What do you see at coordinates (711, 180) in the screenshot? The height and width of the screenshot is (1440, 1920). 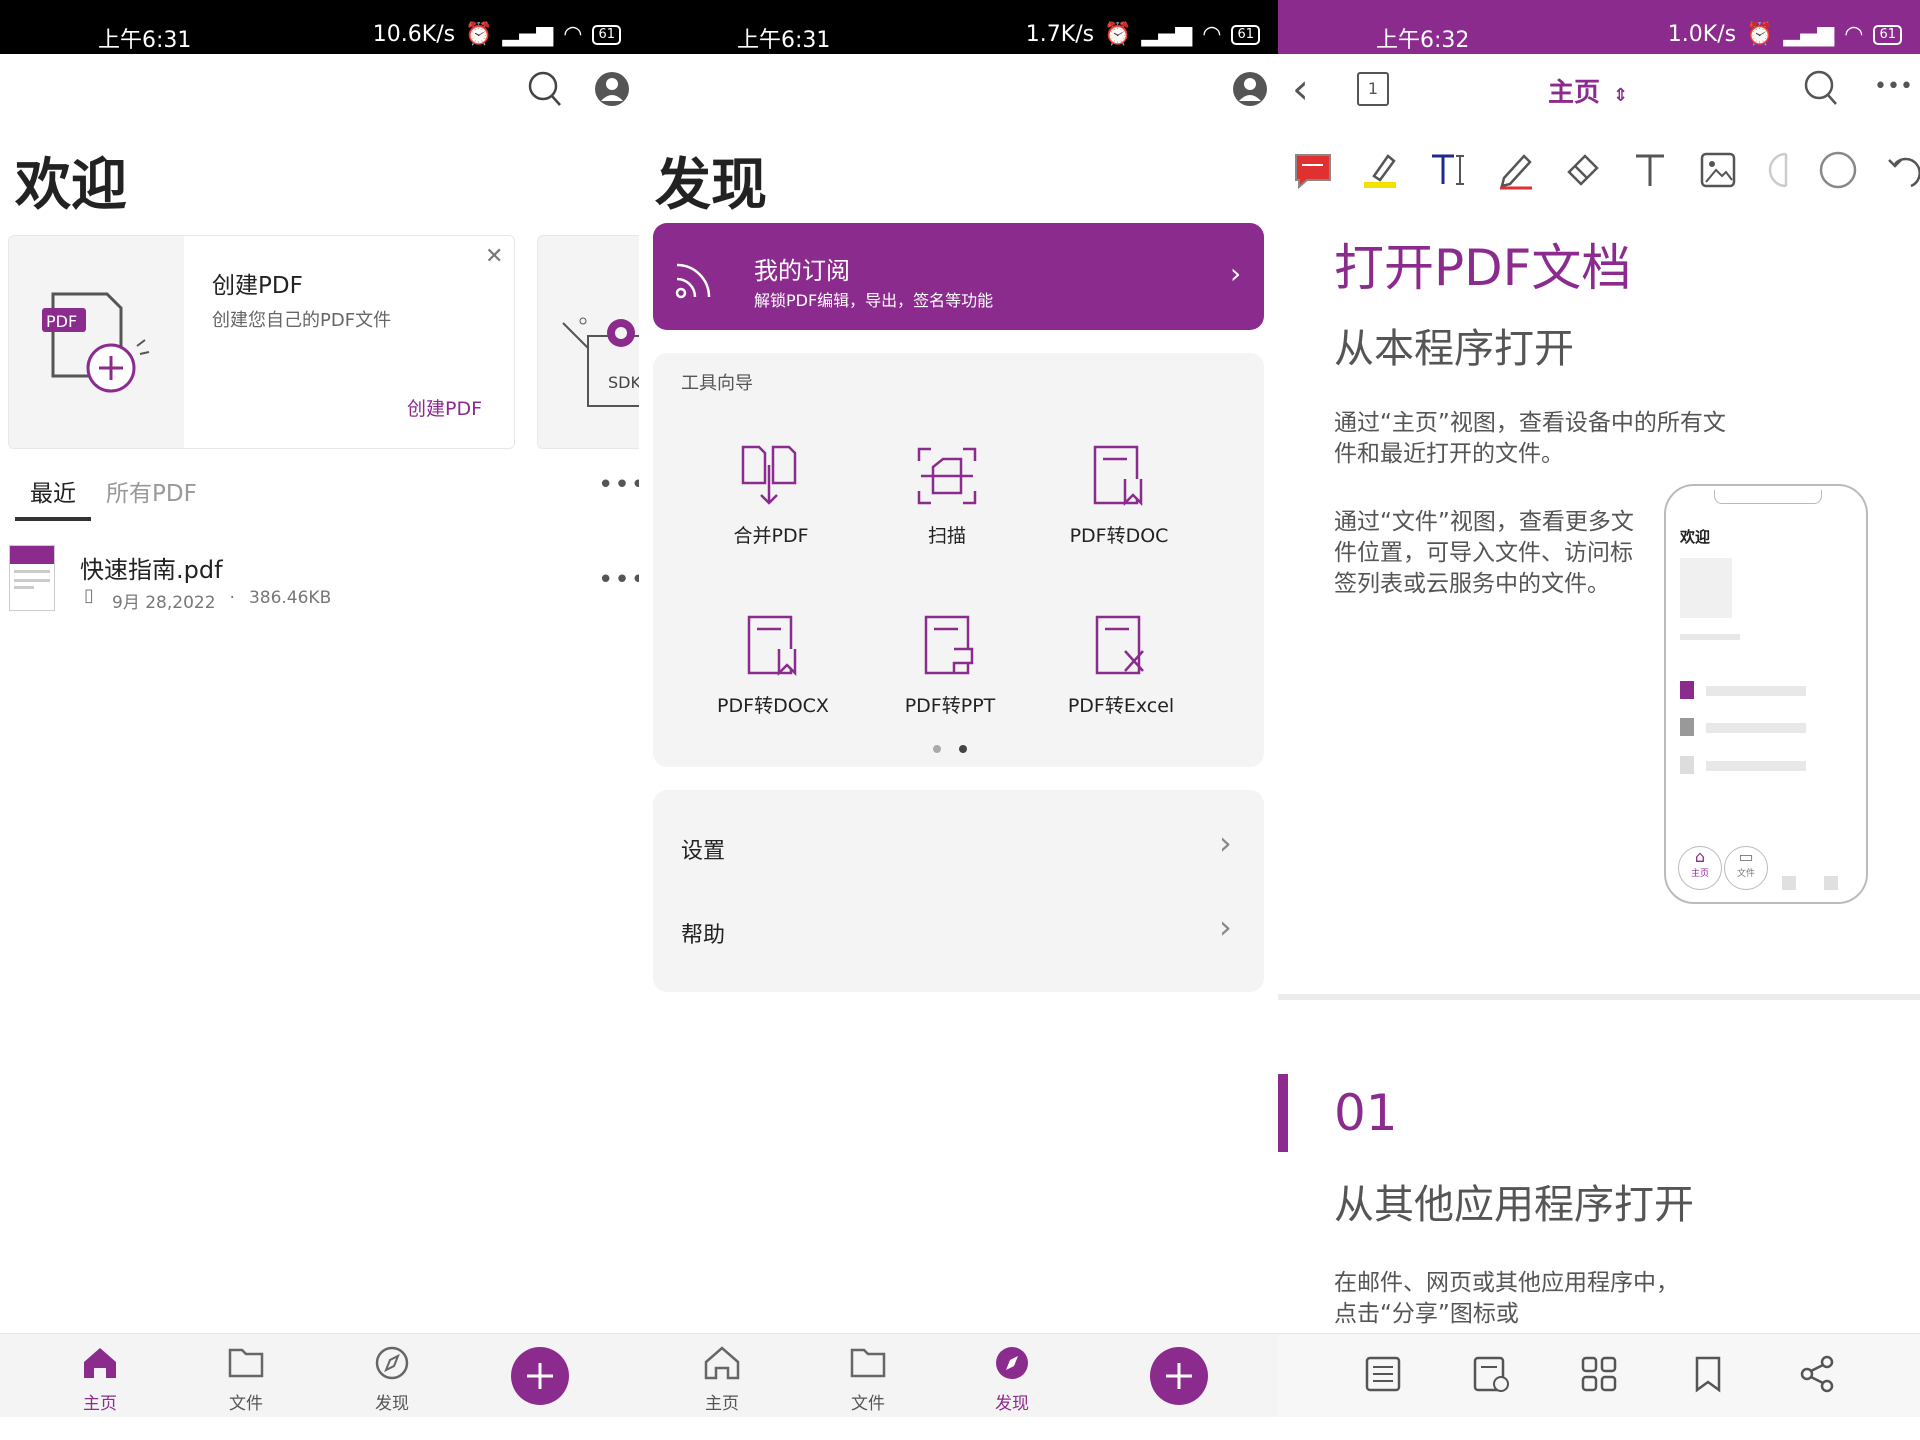 I see `page-title: 发现` at bounding box center [711, 180].